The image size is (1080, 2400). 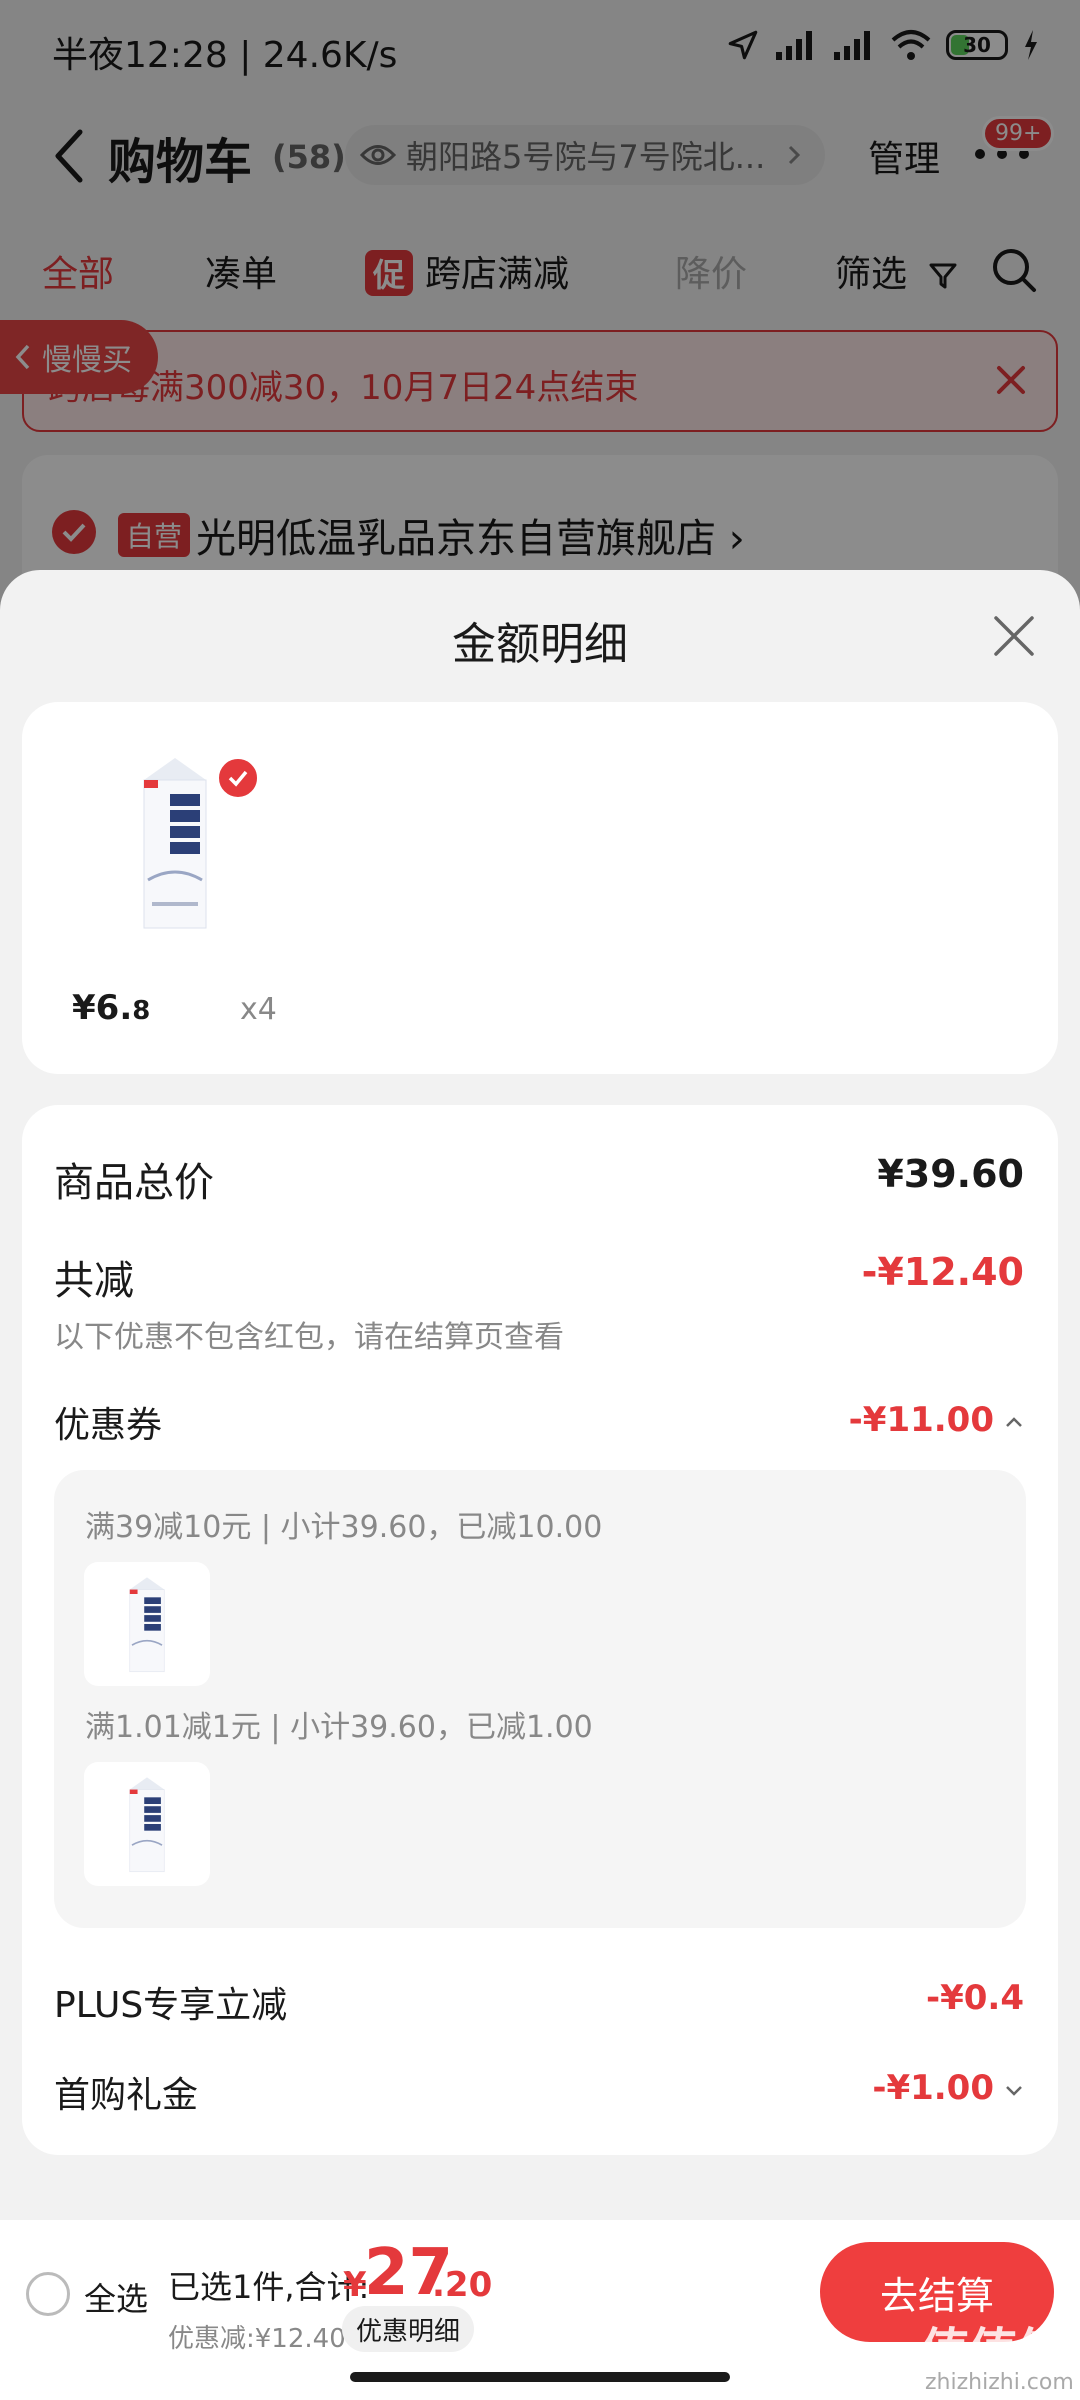 I want to click on product-quantity: x4, so click(x=258, y=1009).